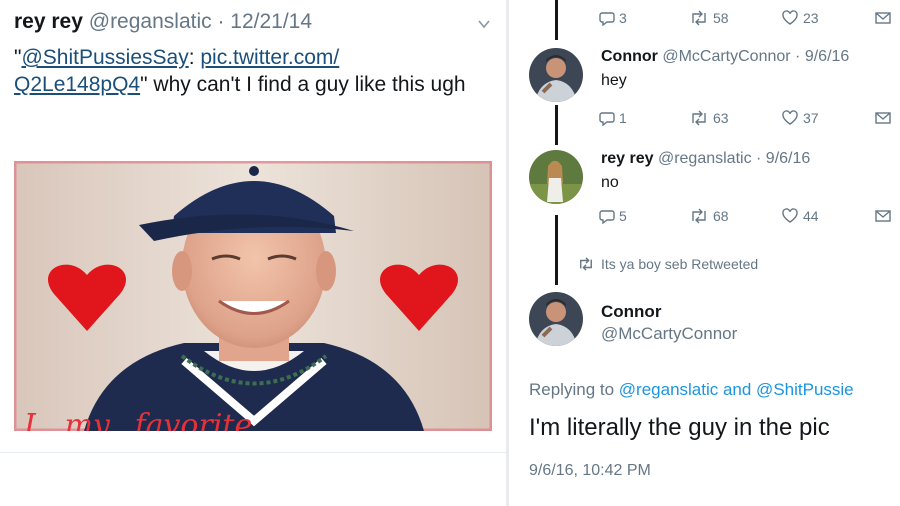  What do you see at coordinates (709, 216) in the screenshot?
I see `retweet-action: 68` at bounding box center [709, 216].